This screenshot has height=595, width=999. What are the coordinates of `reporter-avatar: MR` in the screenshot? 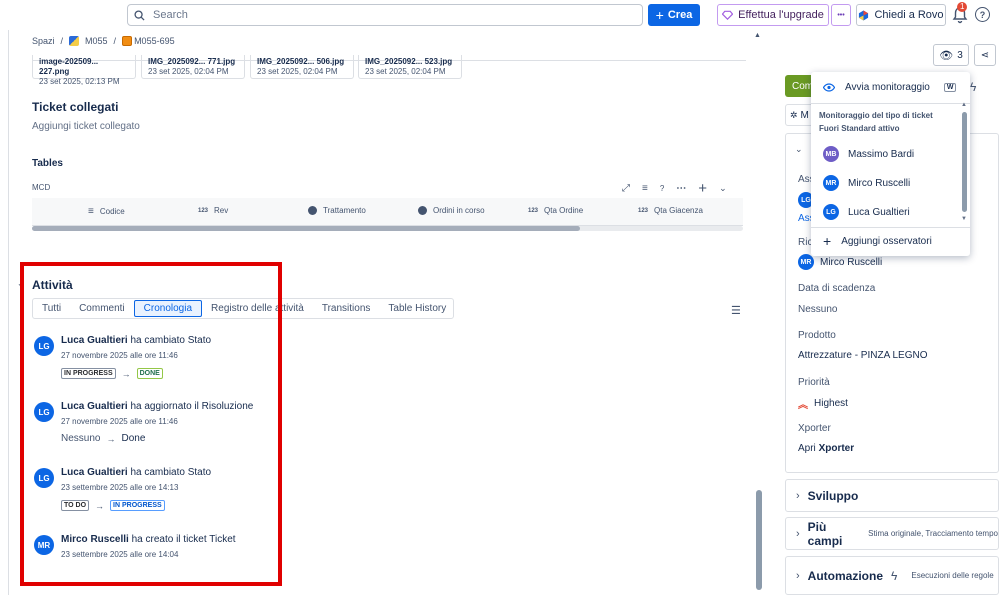 It's located at (806, 262).